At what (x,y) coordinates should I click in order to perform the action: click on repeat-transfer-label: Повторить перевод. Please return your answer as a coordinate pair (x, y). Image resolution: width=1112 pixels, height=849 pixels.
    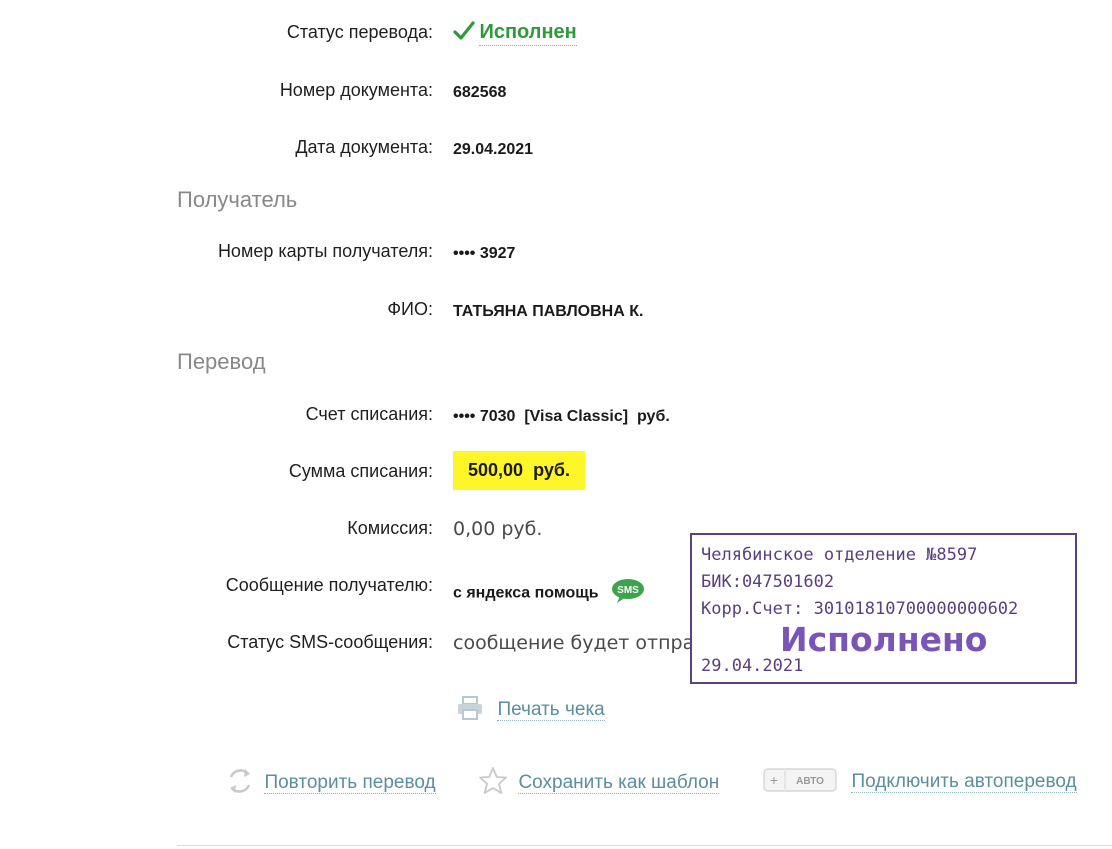
    Looking at the image, I should click on (350, 782).